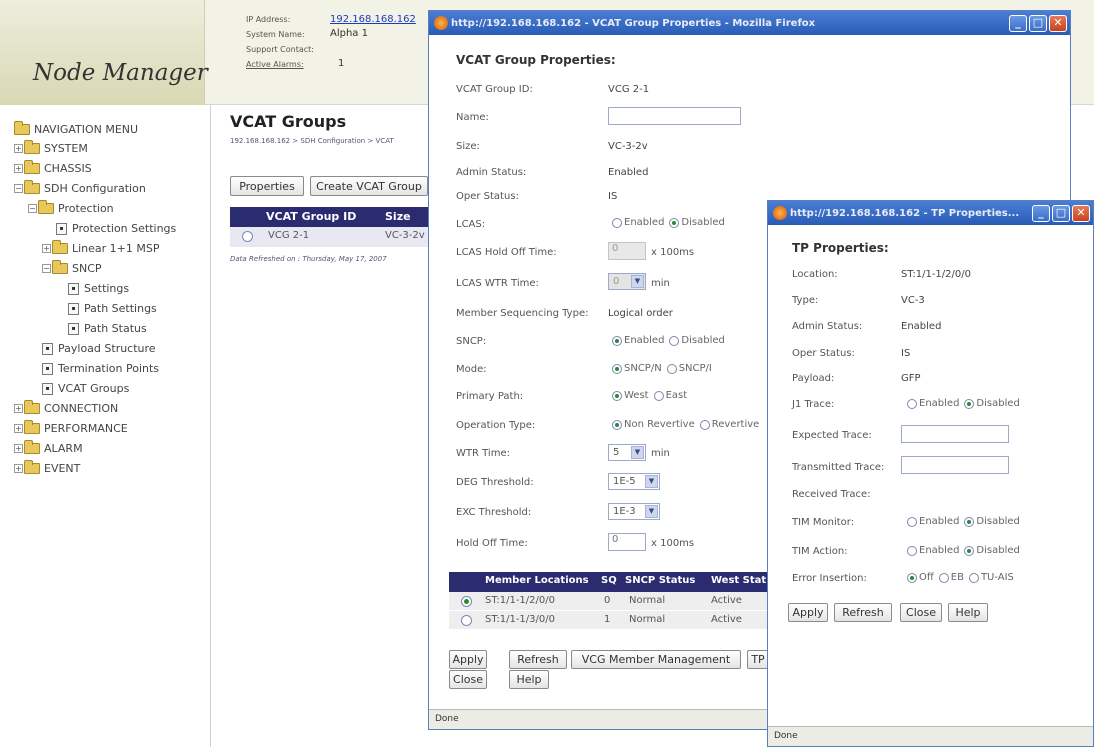 The height and width of the screenshot is (747, 1094). Describe the element at coordinates (627, 251) in the screenshot. I see `lcas-hold-off-input: 0` at that location.